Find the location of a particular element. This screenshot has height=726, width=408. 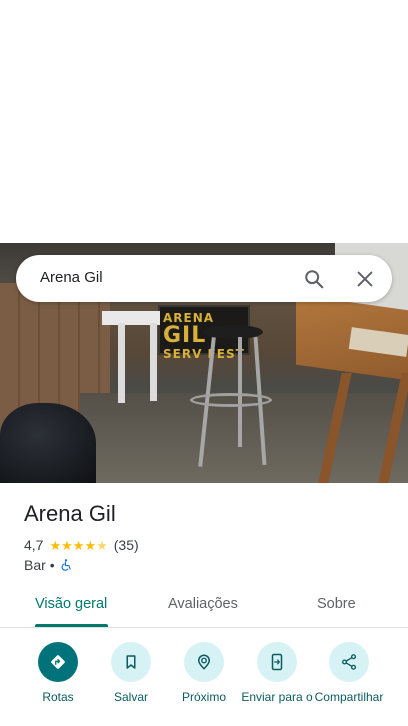

save-button: Salvar is located at coordinates (131, 672).